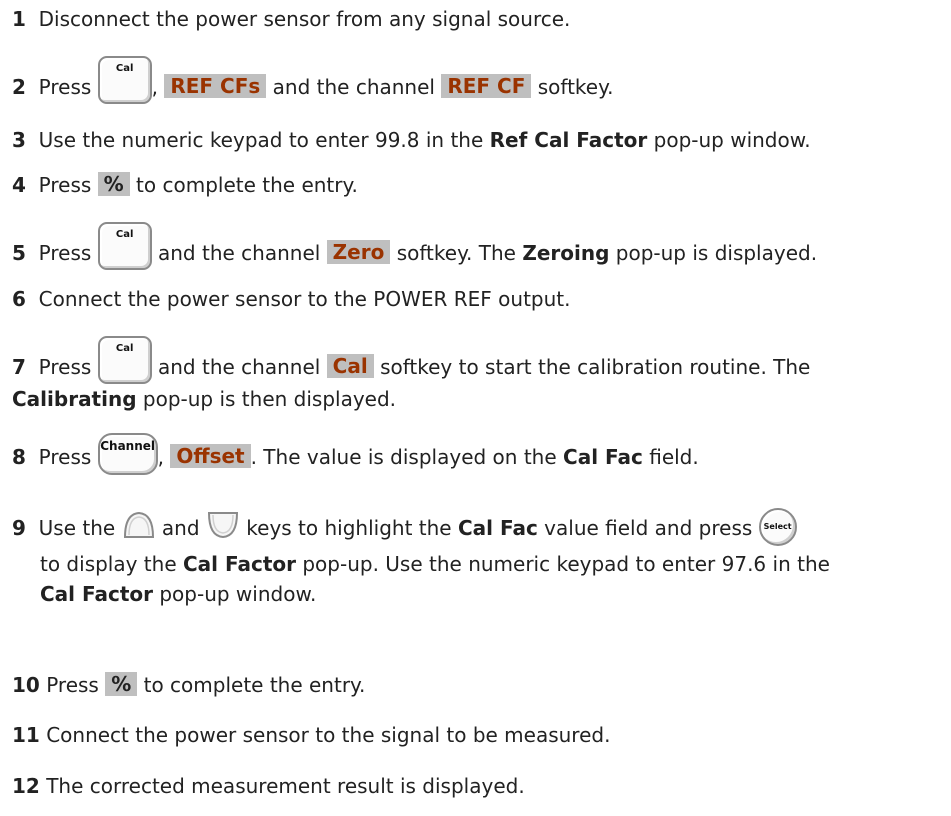 The width and height of the screenshot is (951, 816). Describe the element at coordinates (19, 299) in the screenshot. I see `step-number: 6` at that location.